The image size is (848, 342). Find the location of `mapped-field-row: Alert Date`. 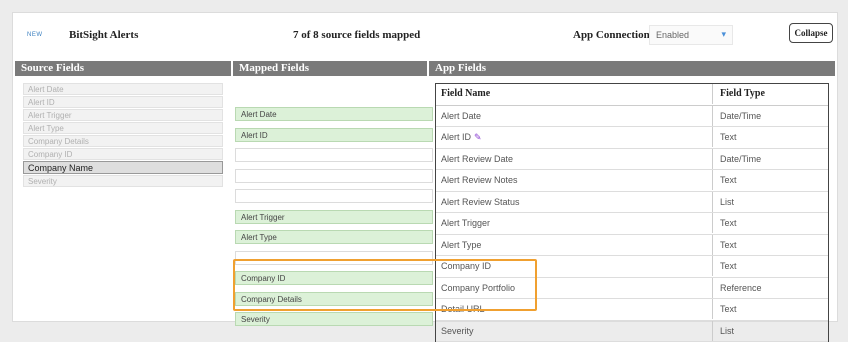

mapped-field-row: Alert Date is located at coordinates (335, 114).